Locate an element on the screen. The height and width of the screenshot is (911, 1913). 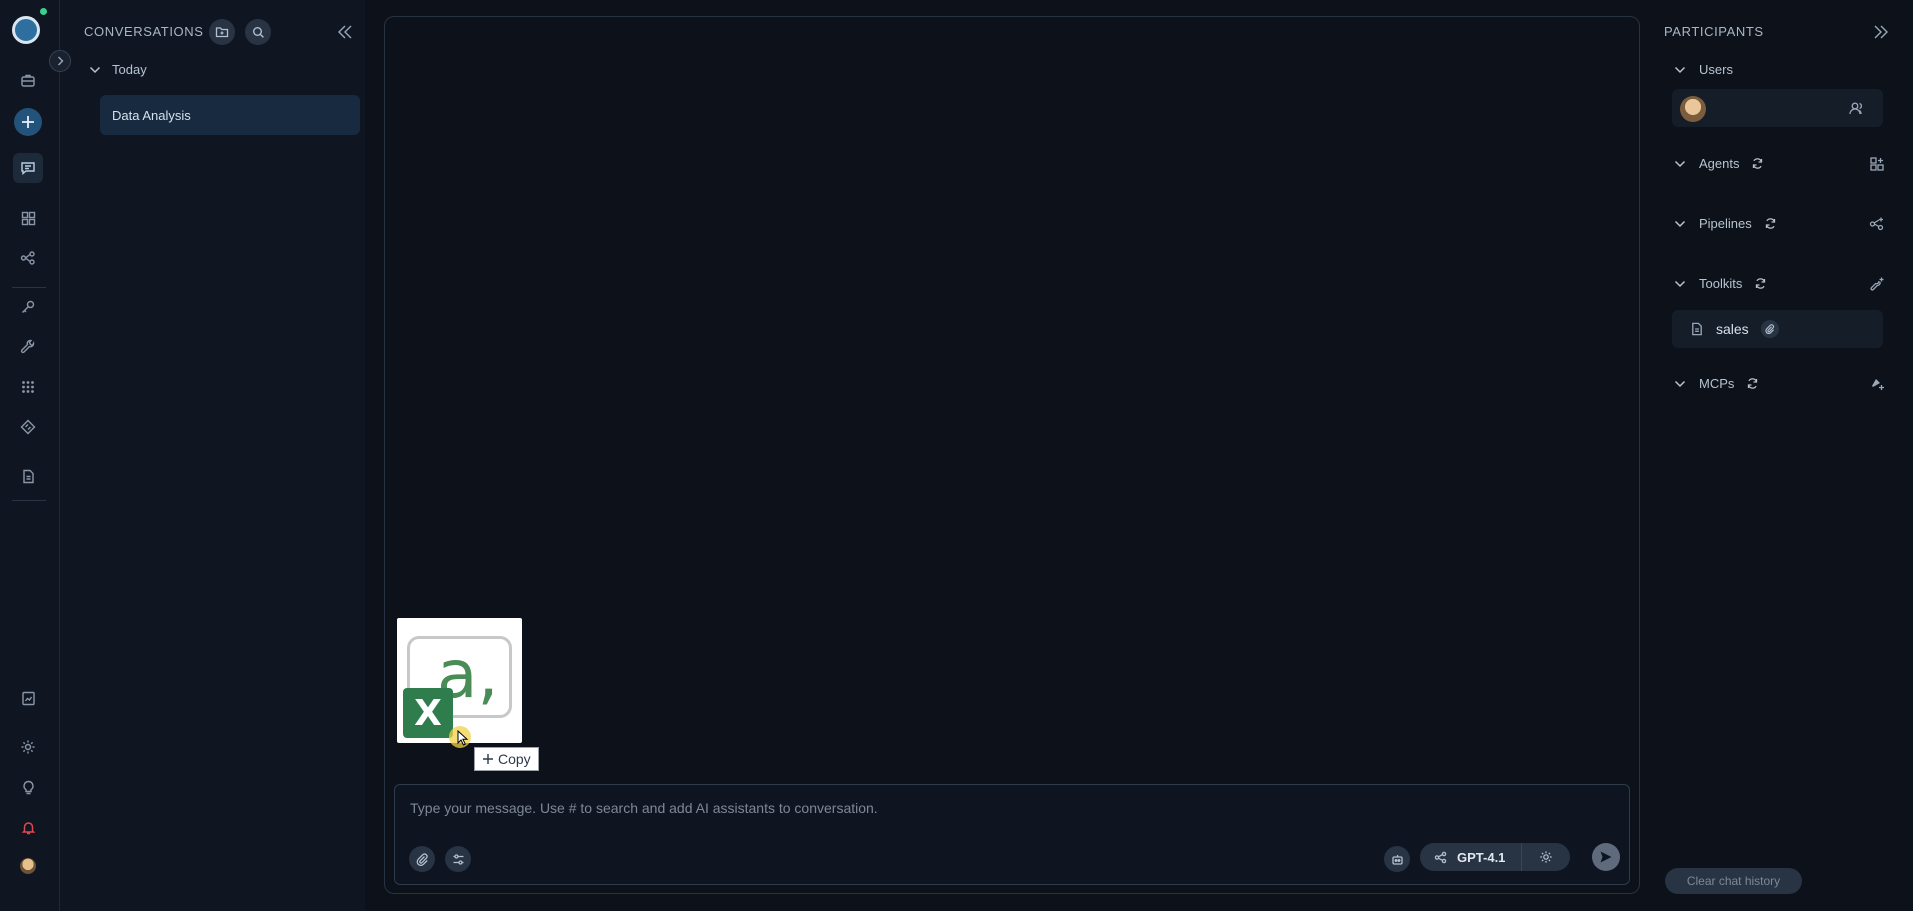
add-agent-icon is located at coordinates (1878, 165).